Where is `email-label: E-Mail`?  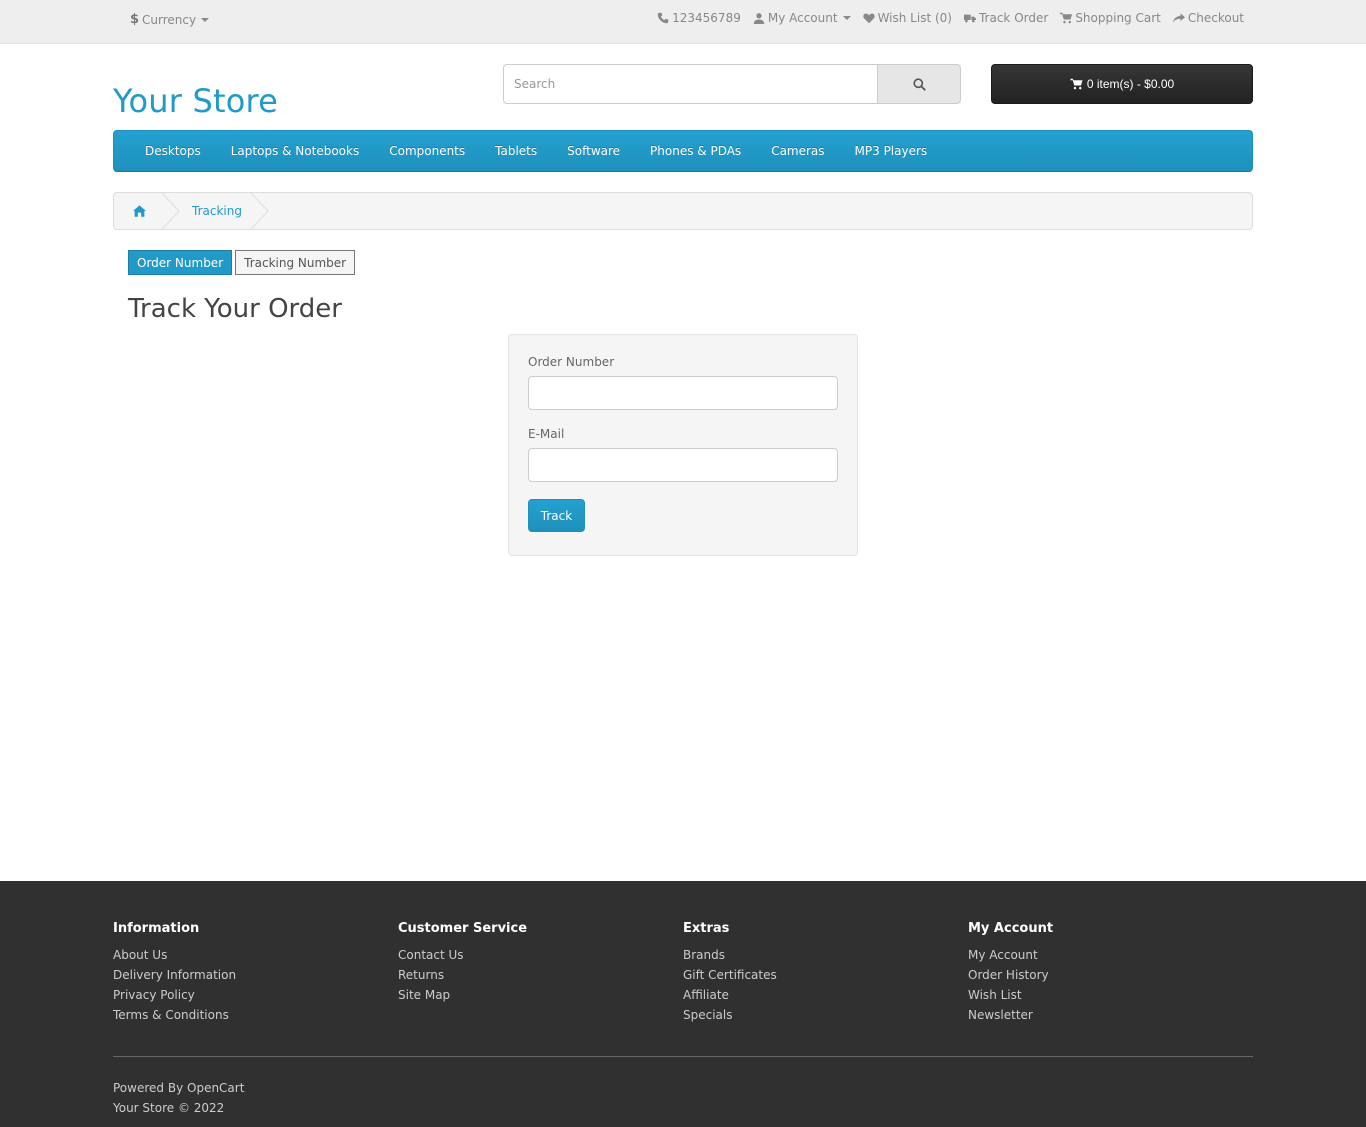
email-label: E-Mail is located at coordinates (546, 434).